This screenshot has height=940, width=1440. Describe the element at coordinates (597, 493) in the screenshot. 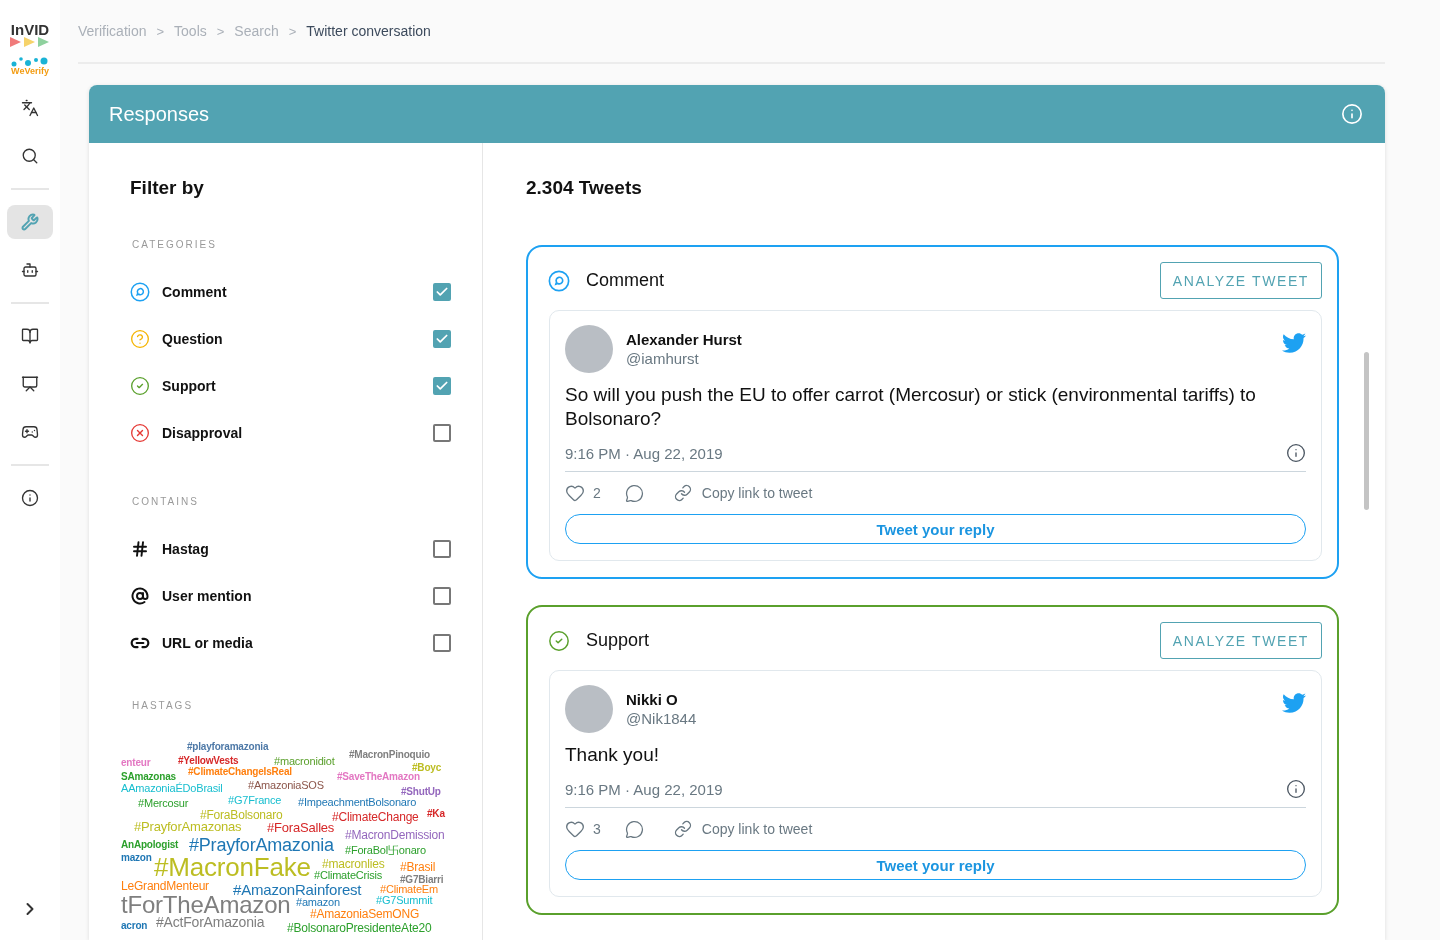

I see `like-count: 2` at that location.